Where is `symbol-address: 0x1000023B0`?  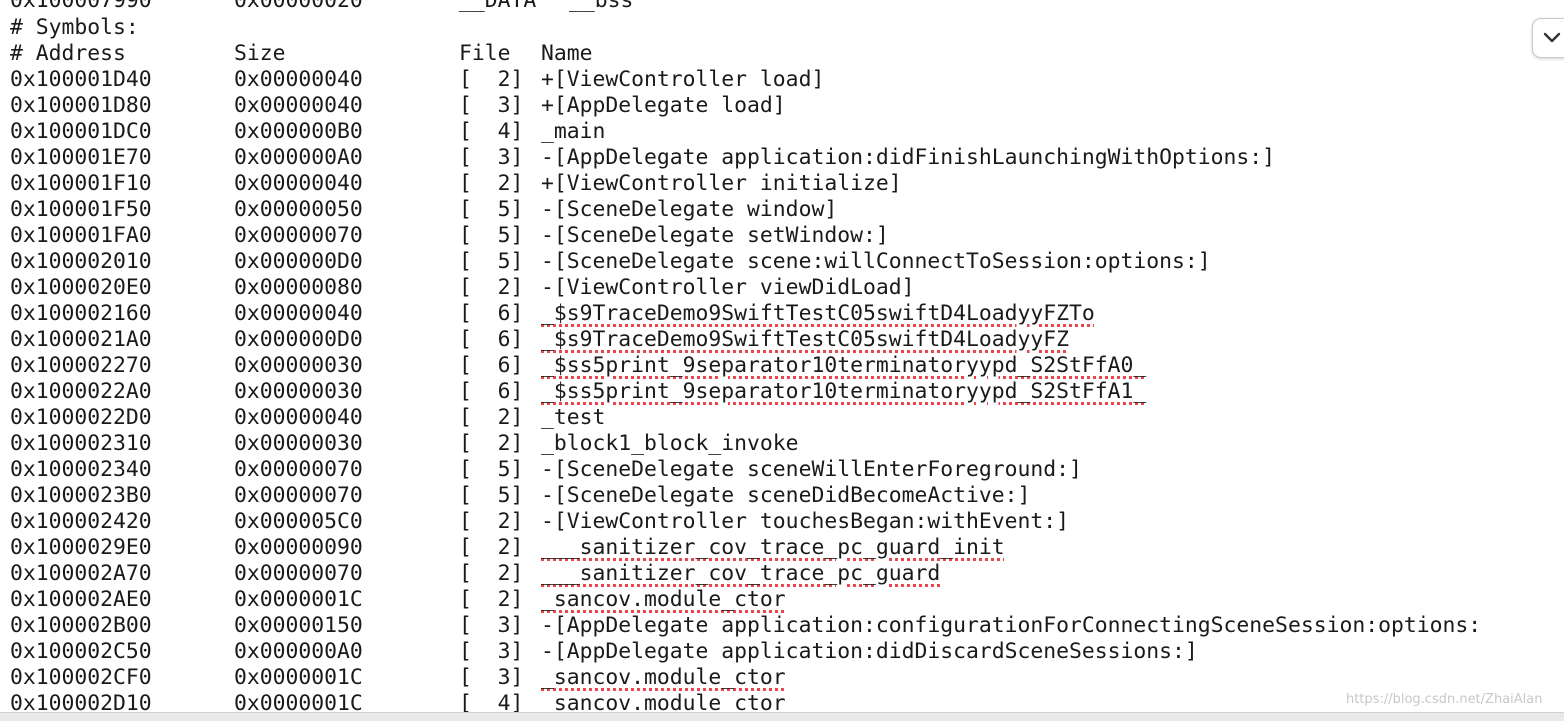 symbol-address: 0x1000023B0 is located at coordinates (81, 495).